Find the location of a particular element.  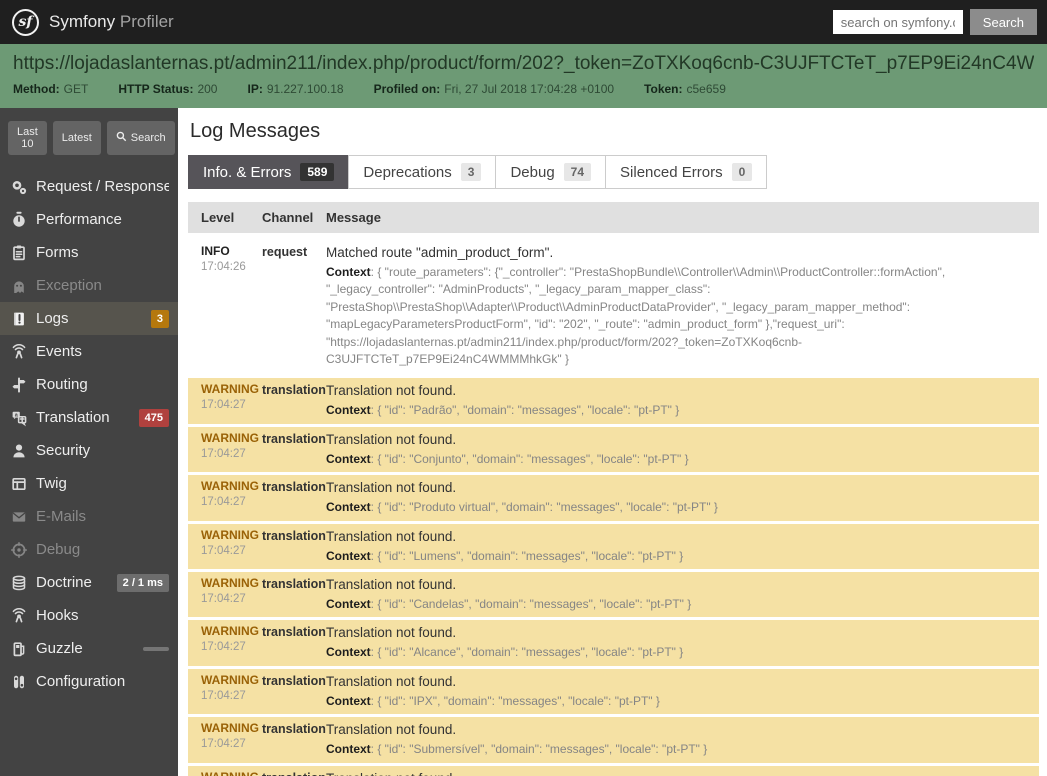

sidebar-item-label: Configuration is located at coordinates (81, 681).